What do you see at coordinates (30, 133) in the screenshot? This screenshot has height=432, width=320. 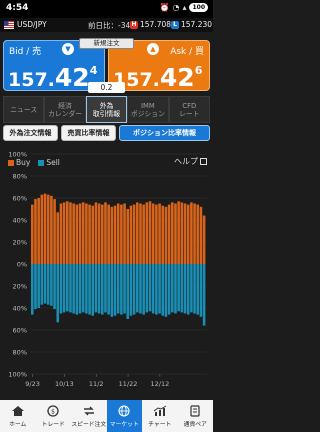 I see `subtab-fx-order-info: 外為注文情報` at bounding box center [30, 133].